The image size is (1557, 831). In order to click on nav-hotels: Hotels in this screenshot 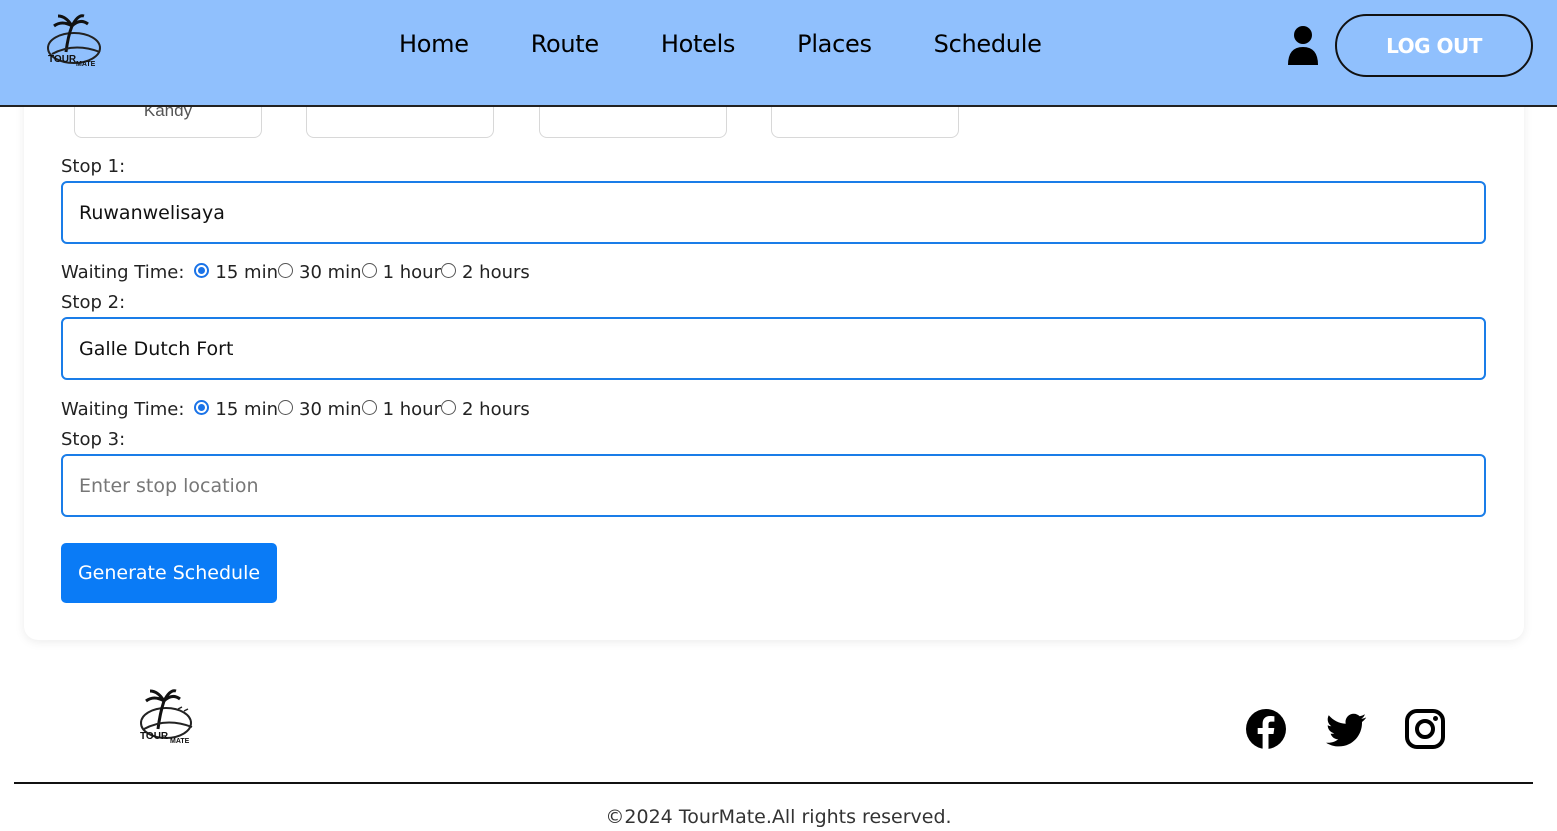, I will do `click(698, 44)`.